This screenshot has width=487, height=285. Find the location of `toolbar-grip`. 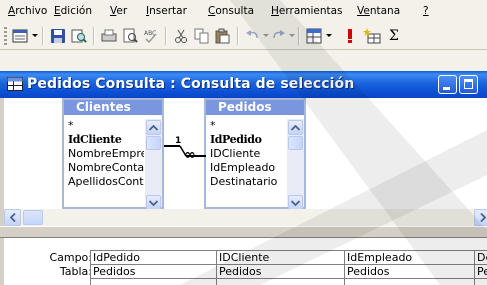

toolbar-grip is located at coordinates (5, 36).